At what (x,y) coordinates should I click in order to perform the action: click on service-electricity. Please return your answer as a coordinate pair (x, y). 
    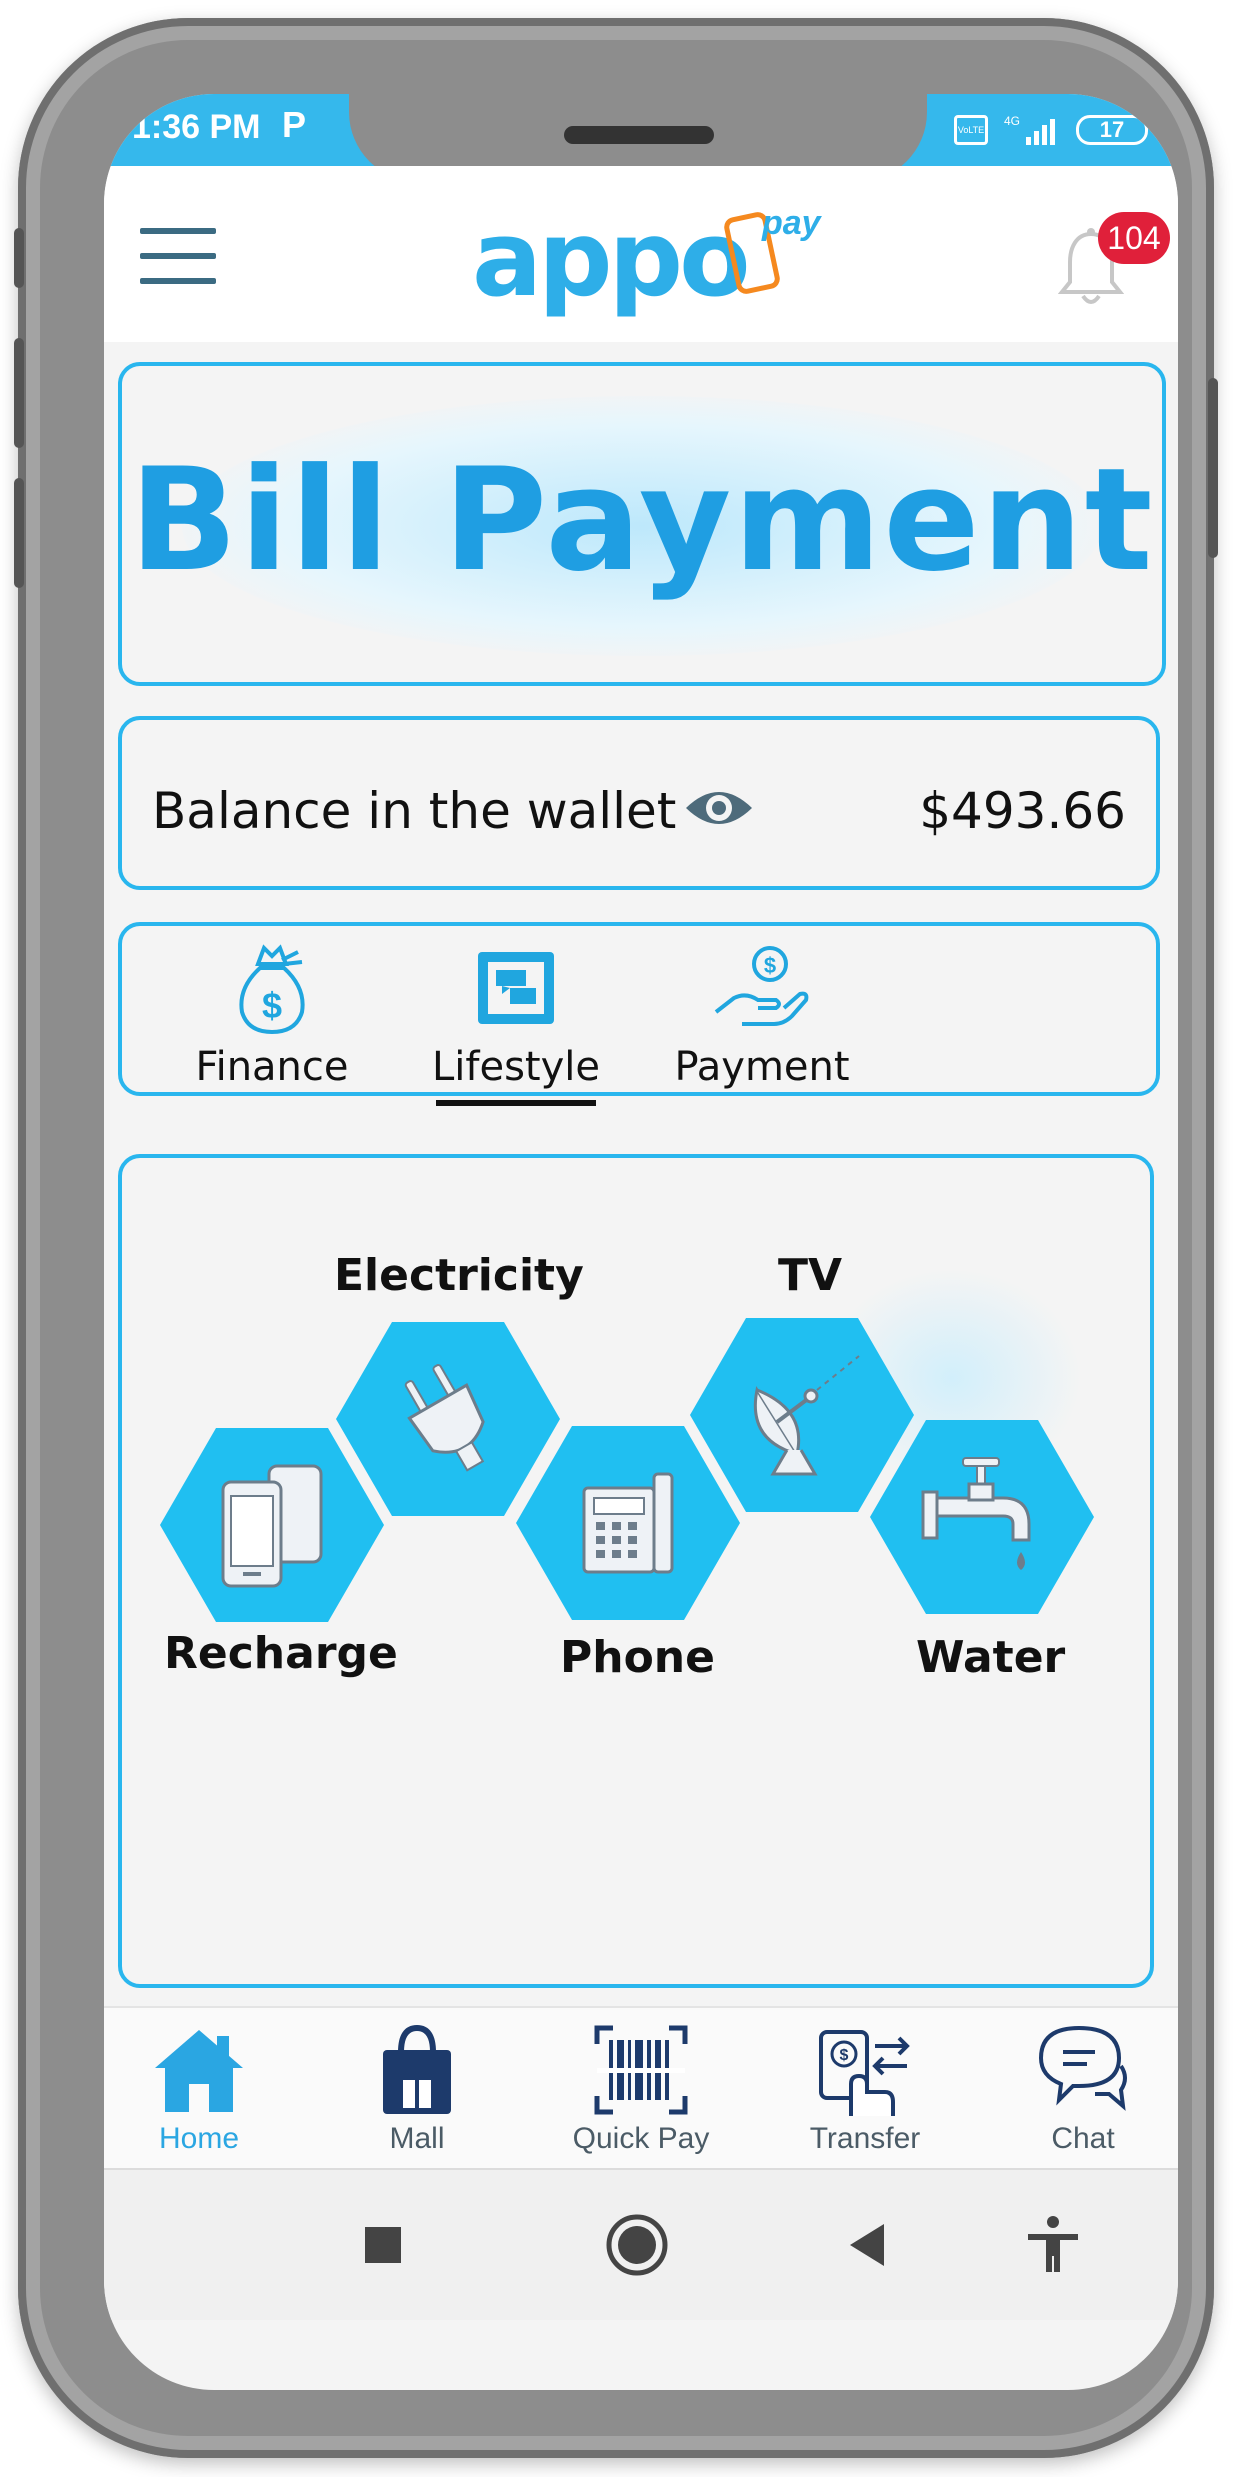
    Looking at the image, I should click on (448, 1419).